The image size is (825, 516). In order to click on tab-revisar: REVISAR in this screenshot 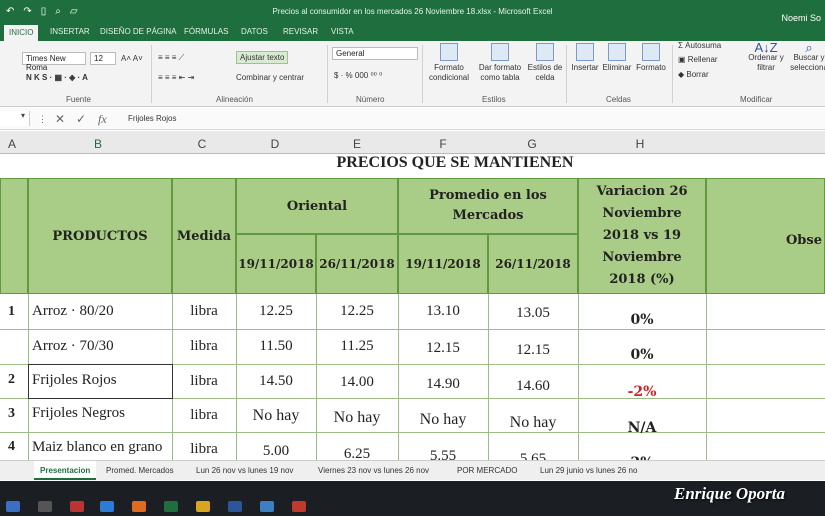, I will do `click(300, 31)`.